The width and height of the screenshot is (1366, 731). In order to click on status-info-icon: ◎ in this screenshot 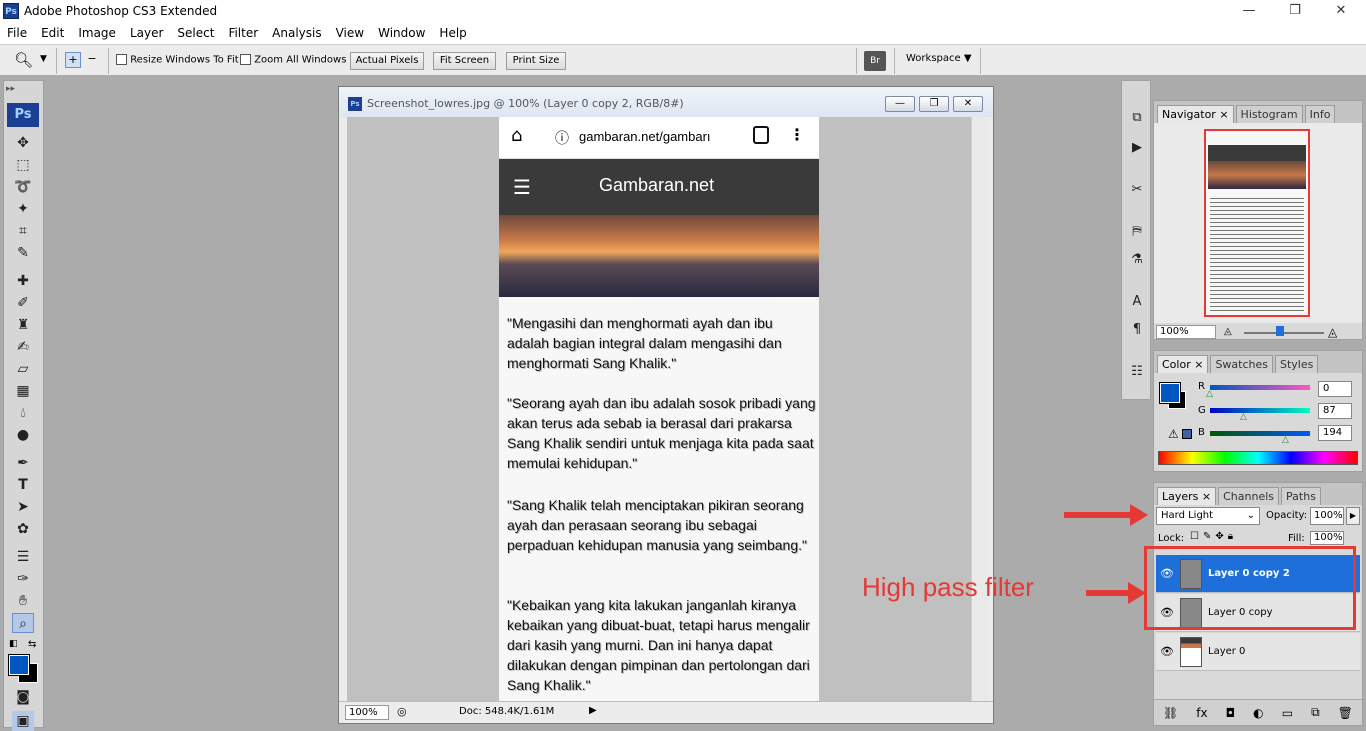, I will do `click(402, 711)`.